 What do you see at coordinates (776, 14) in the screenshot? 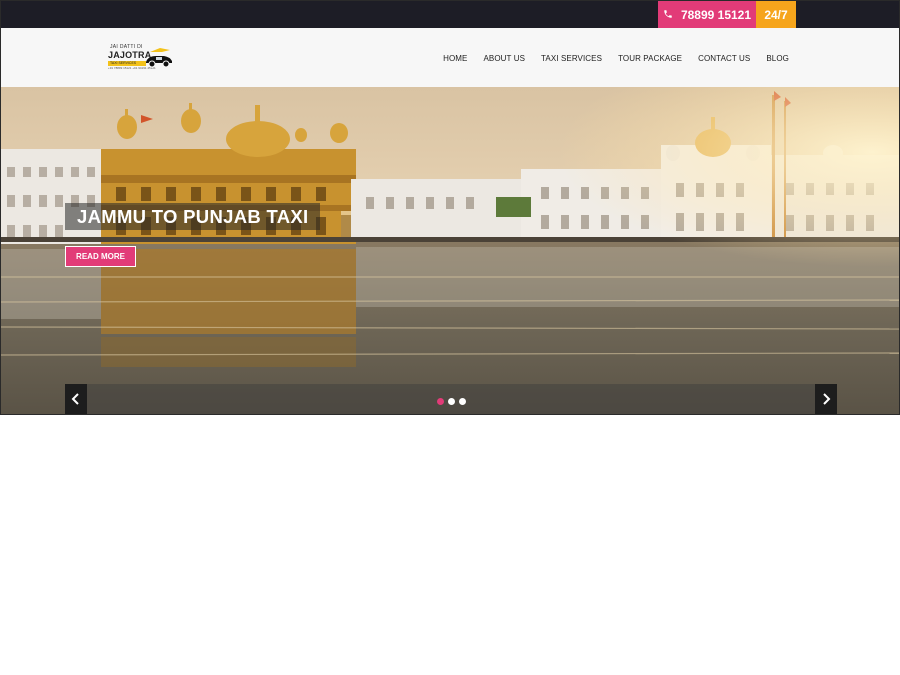
I see `hours-badge: 24/7` at bounding box center [776, 14].